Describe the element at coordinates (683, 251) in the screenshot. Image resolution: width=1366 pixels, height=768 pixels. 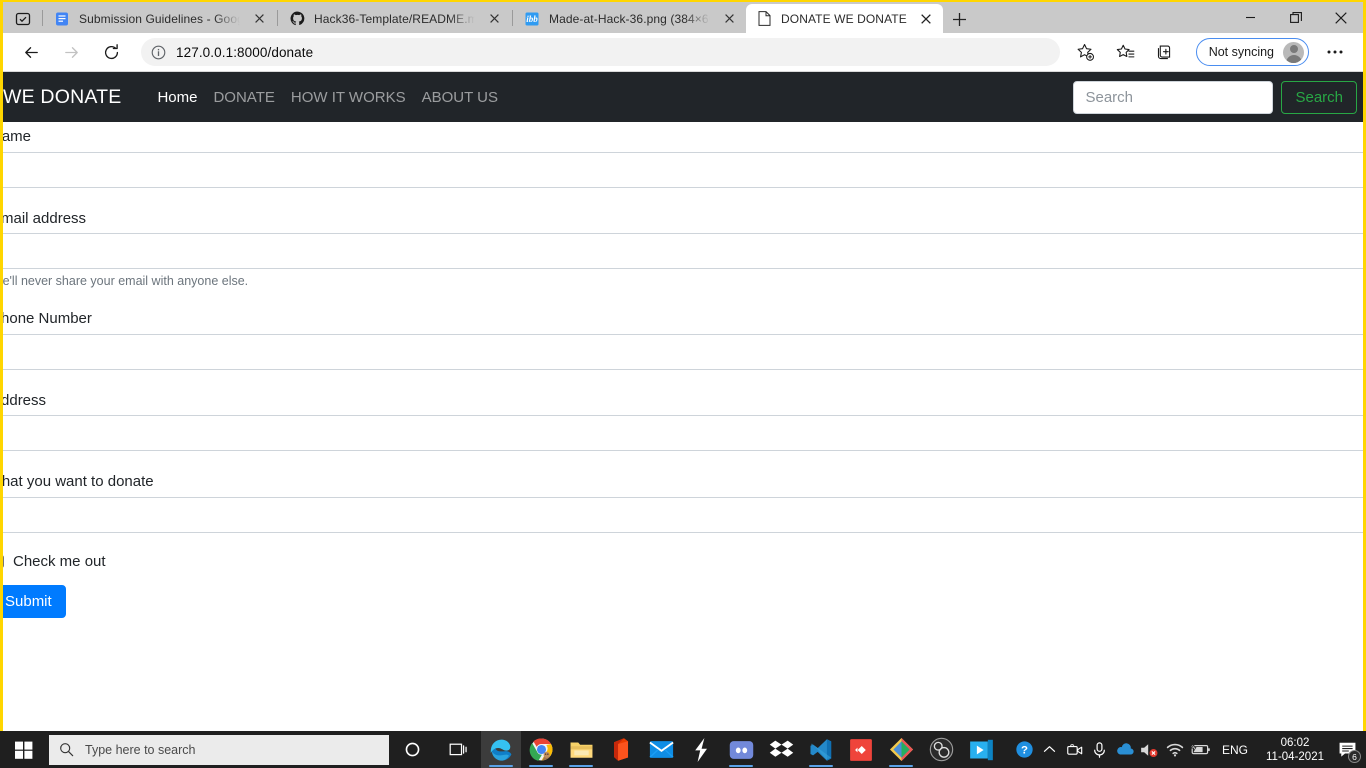
I see `input-email-address` at that location.